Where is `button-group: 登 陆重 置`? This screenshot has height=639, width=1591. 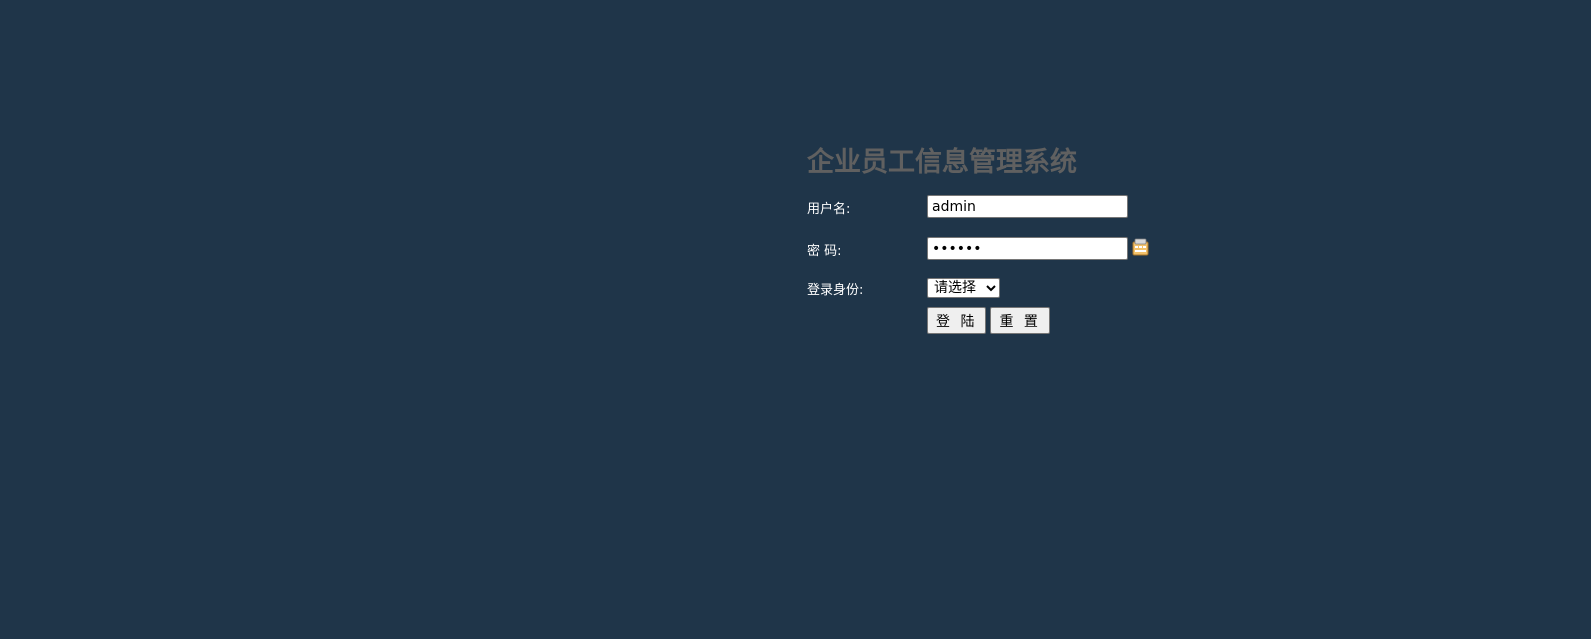 button-group: 登 陆重 置 is located at coordinates (990, 320).